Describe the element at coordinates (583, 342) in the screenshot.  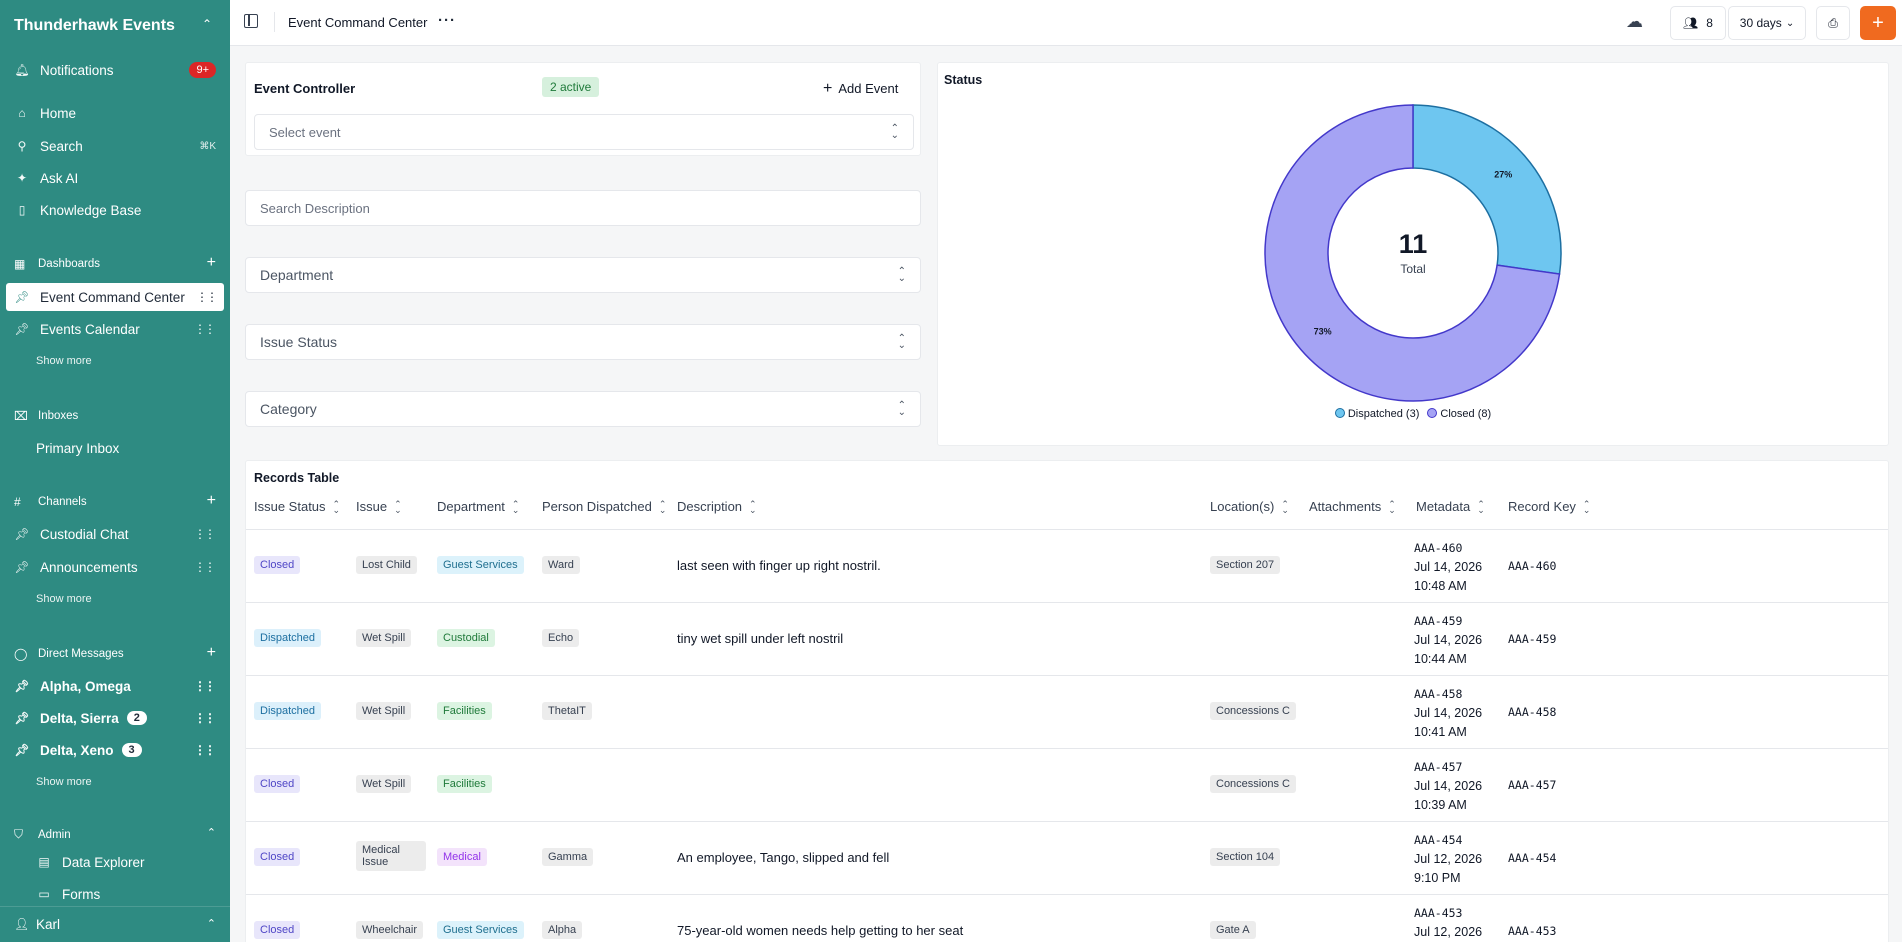
I see `issue-status-filter: Issue Status ⌃ ⌄` at that location.